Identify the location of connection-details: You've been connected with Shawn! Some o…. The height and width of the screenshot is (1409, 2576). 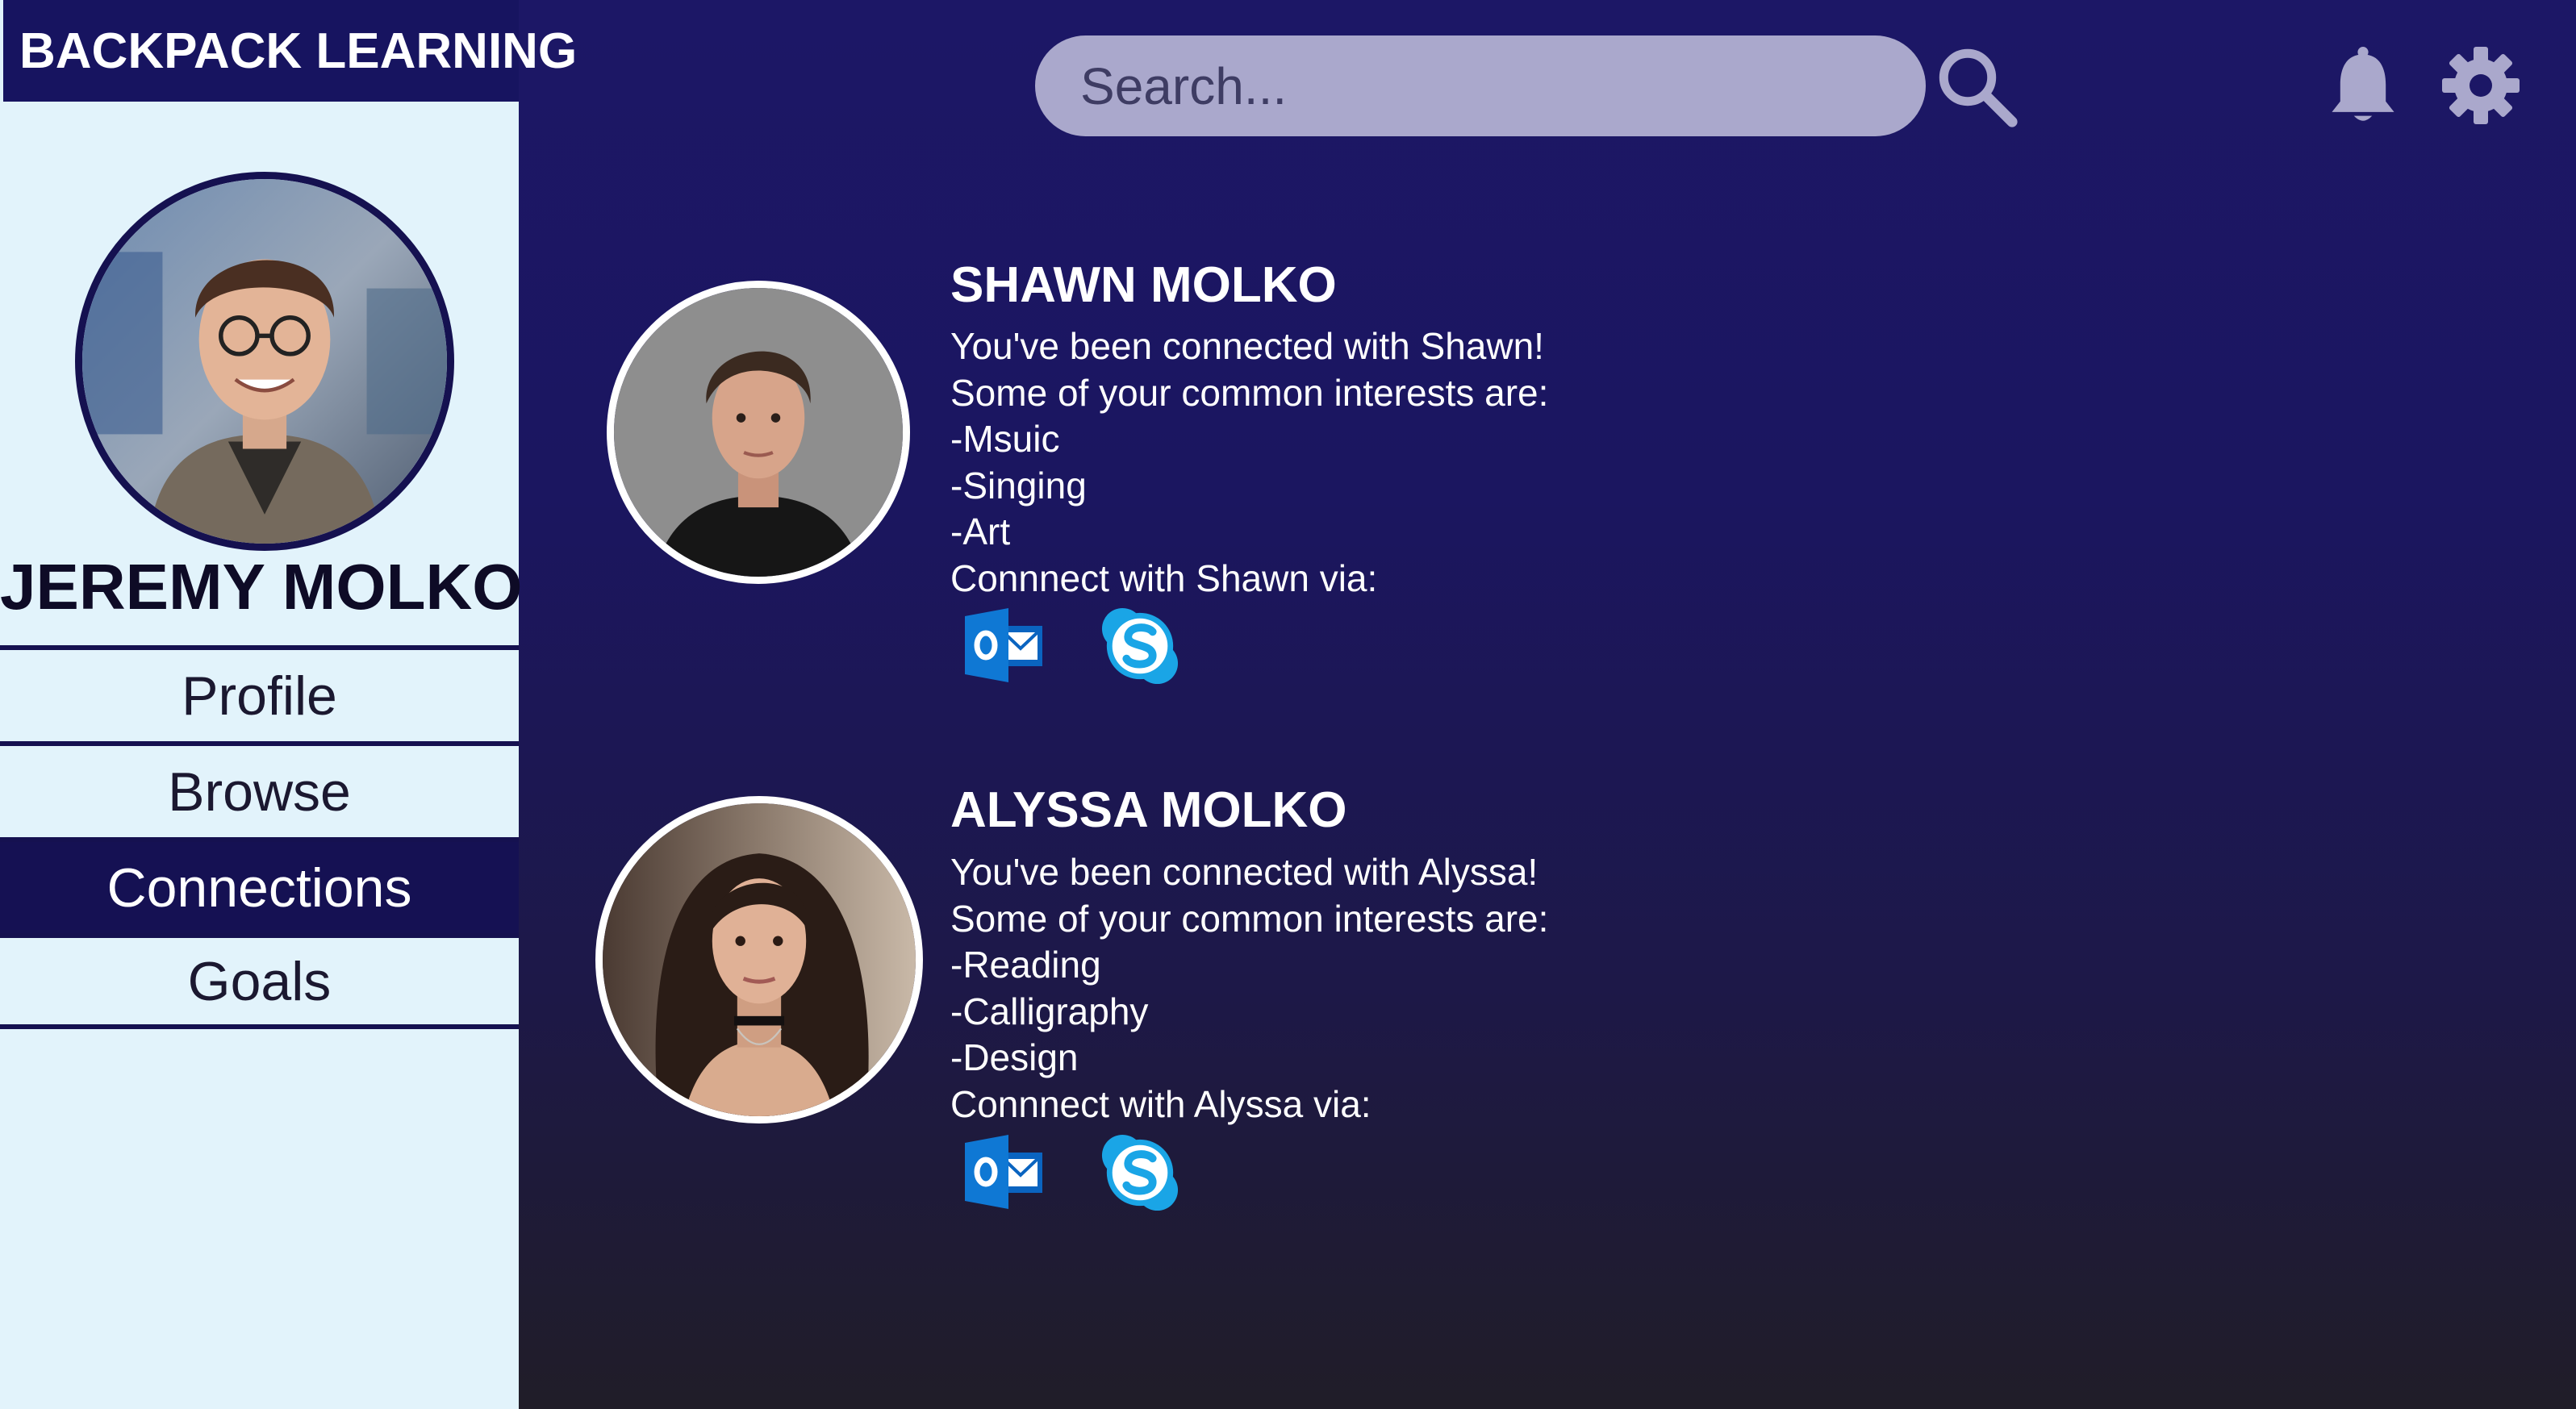
(1249, 463).